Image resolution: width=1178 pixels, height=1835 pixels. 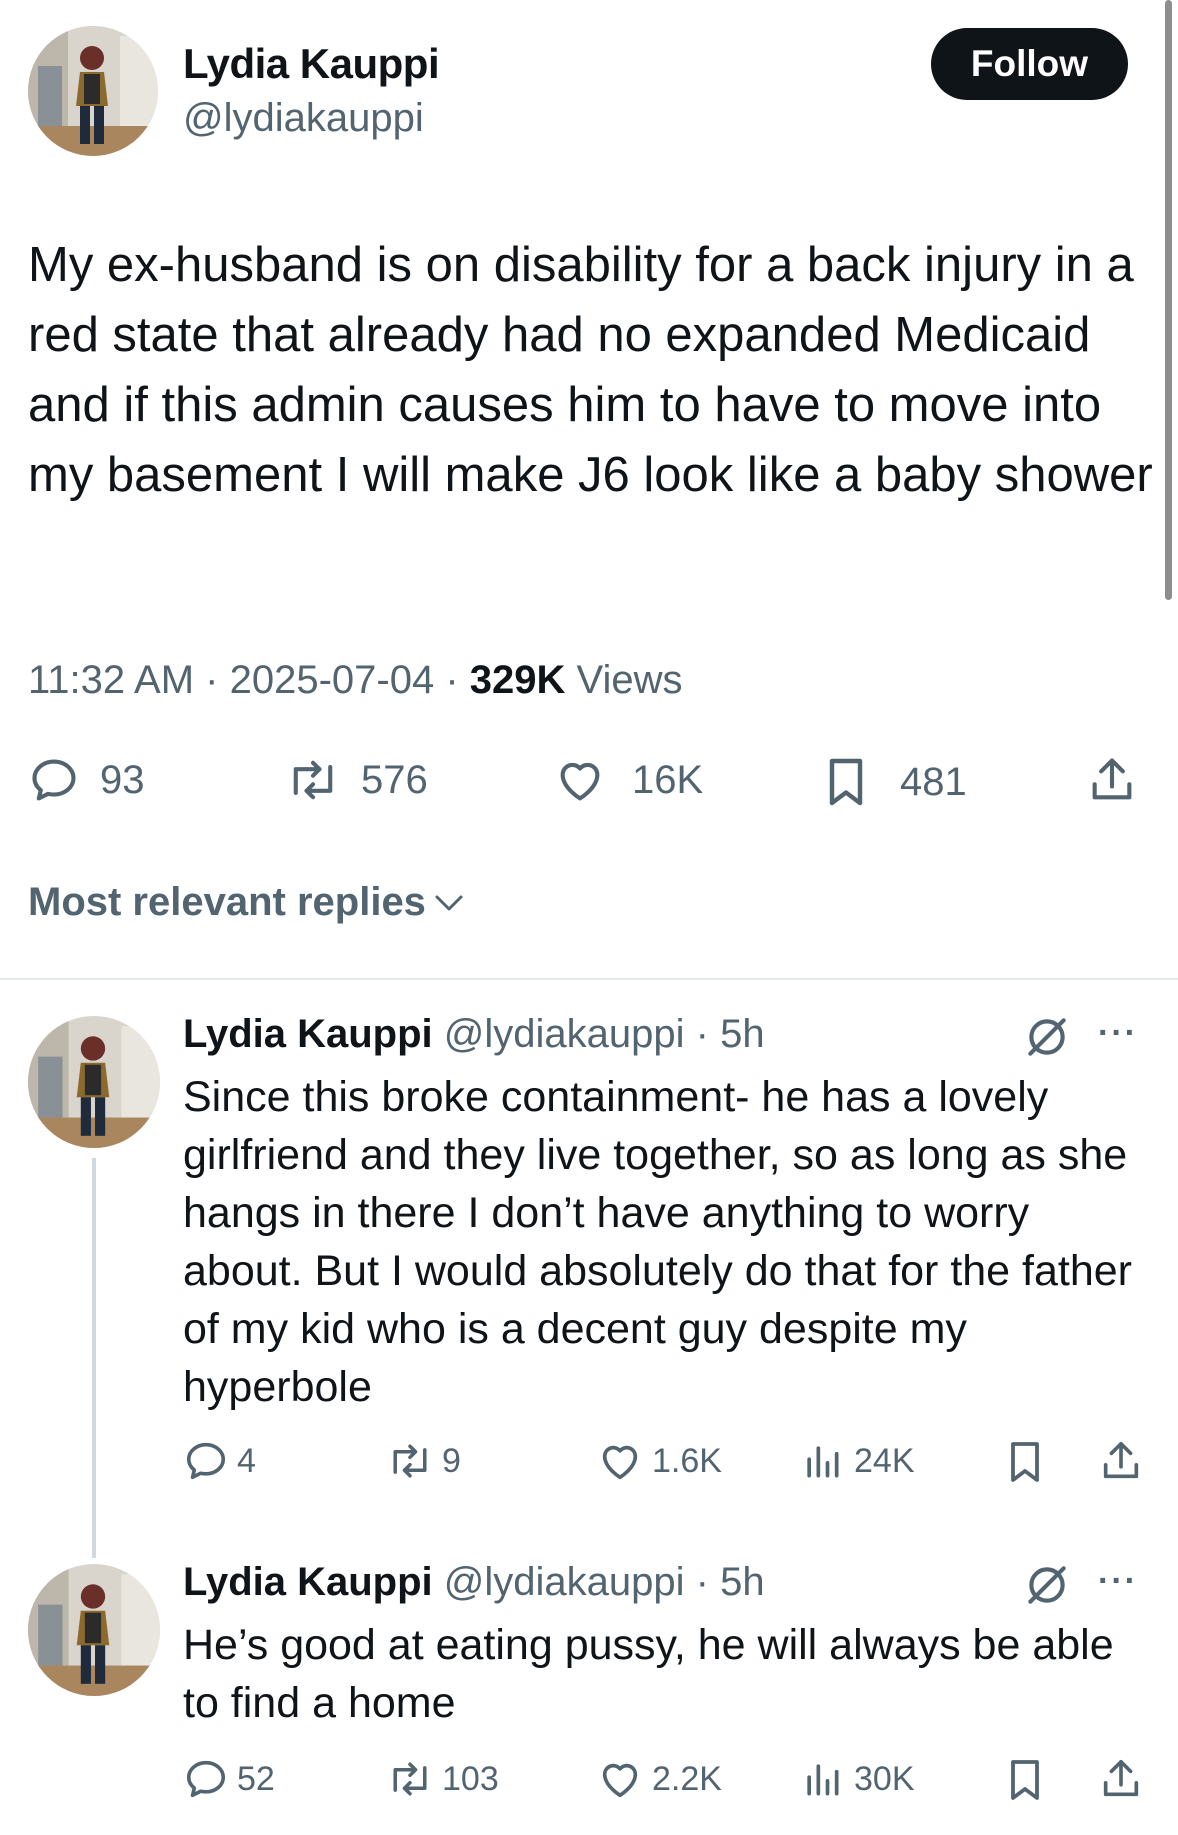 I want to click on repost-count: 9, so click(x=451, y=1460).